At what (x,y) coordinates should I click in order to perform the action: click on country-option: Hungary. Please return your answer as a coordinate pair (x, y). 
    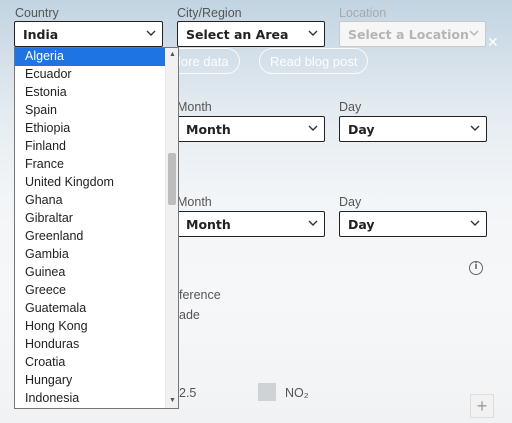
    Looking at the image, I should click on (90, 381).